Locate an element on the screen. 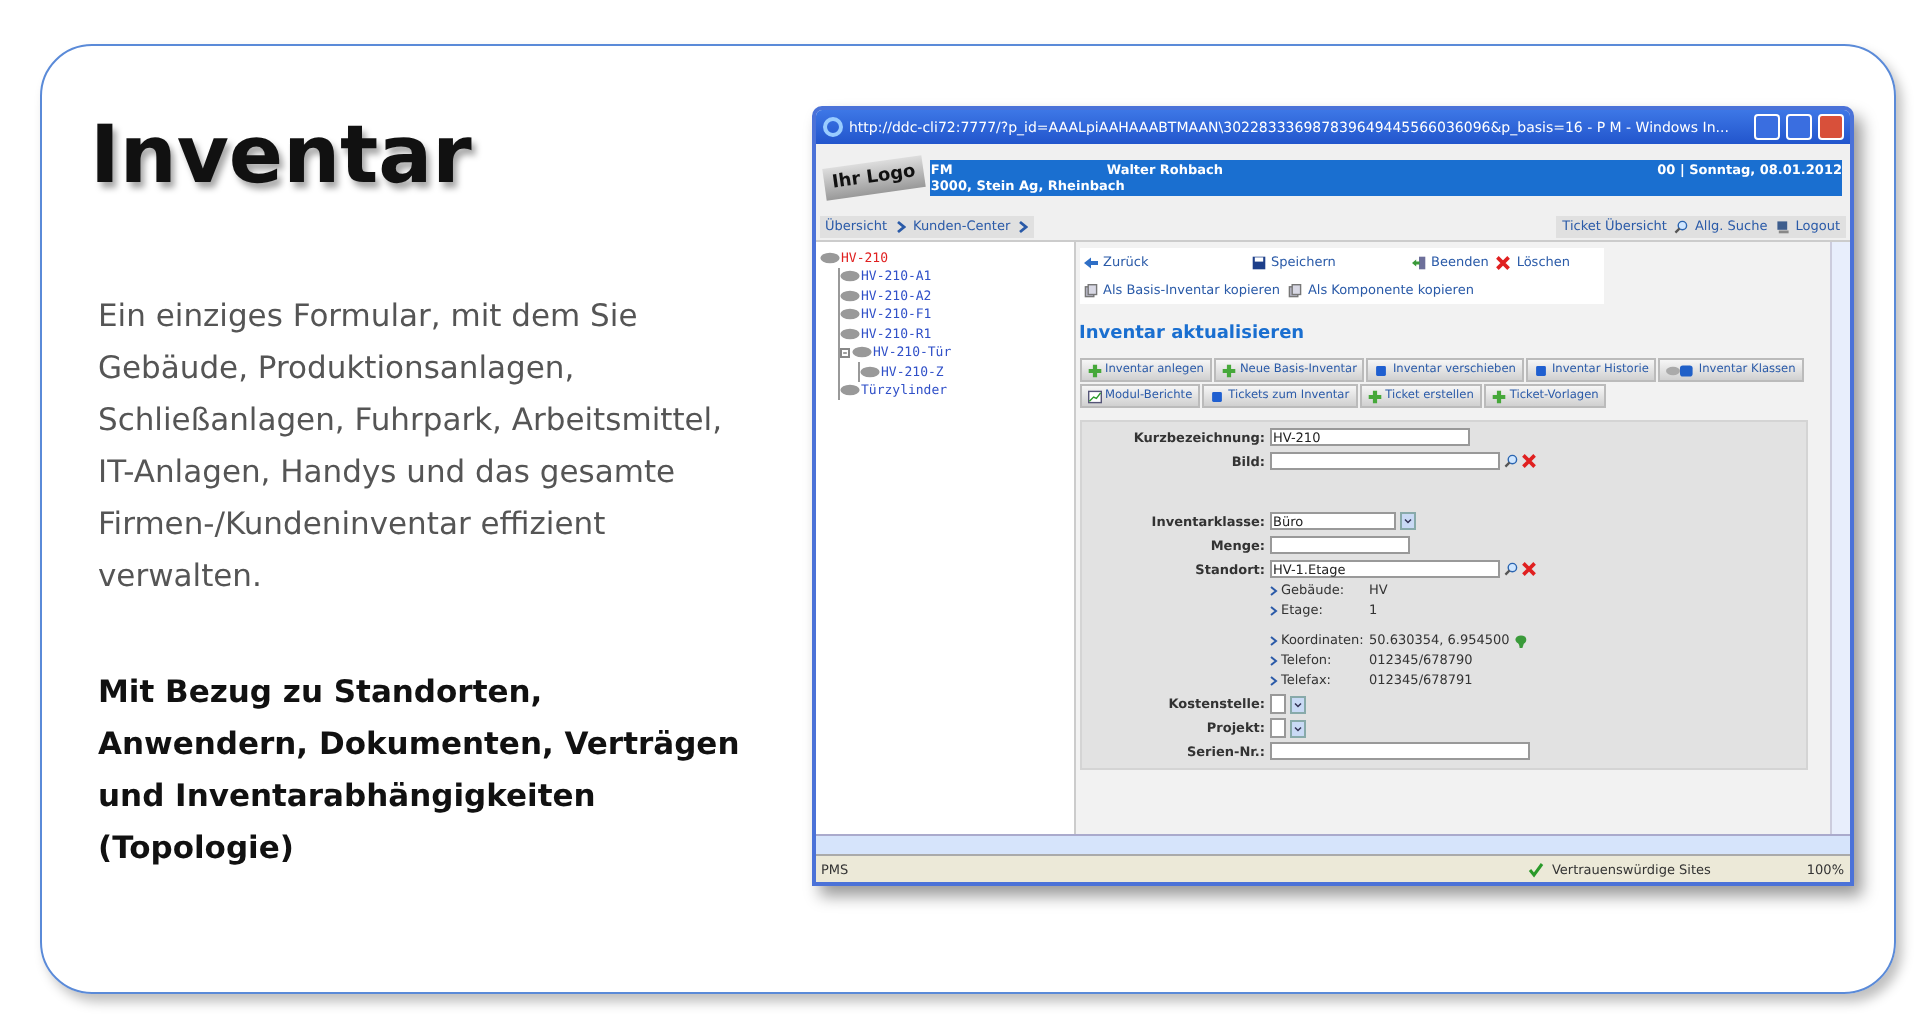 The height and width of the screenshot is (1024, 1914). minimize-button is located at coordinates (1767, 127).